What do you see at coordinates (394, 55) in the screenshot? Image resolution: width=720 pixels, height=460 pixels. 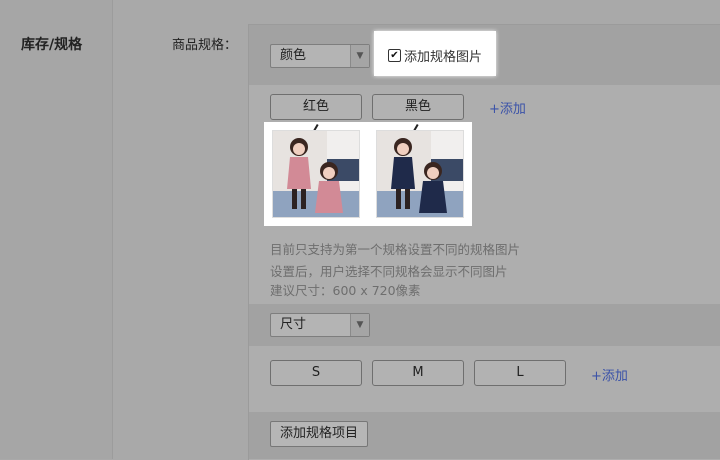 I see `checkbox-checked-icon: ✔` at bounding box center [394, 55].